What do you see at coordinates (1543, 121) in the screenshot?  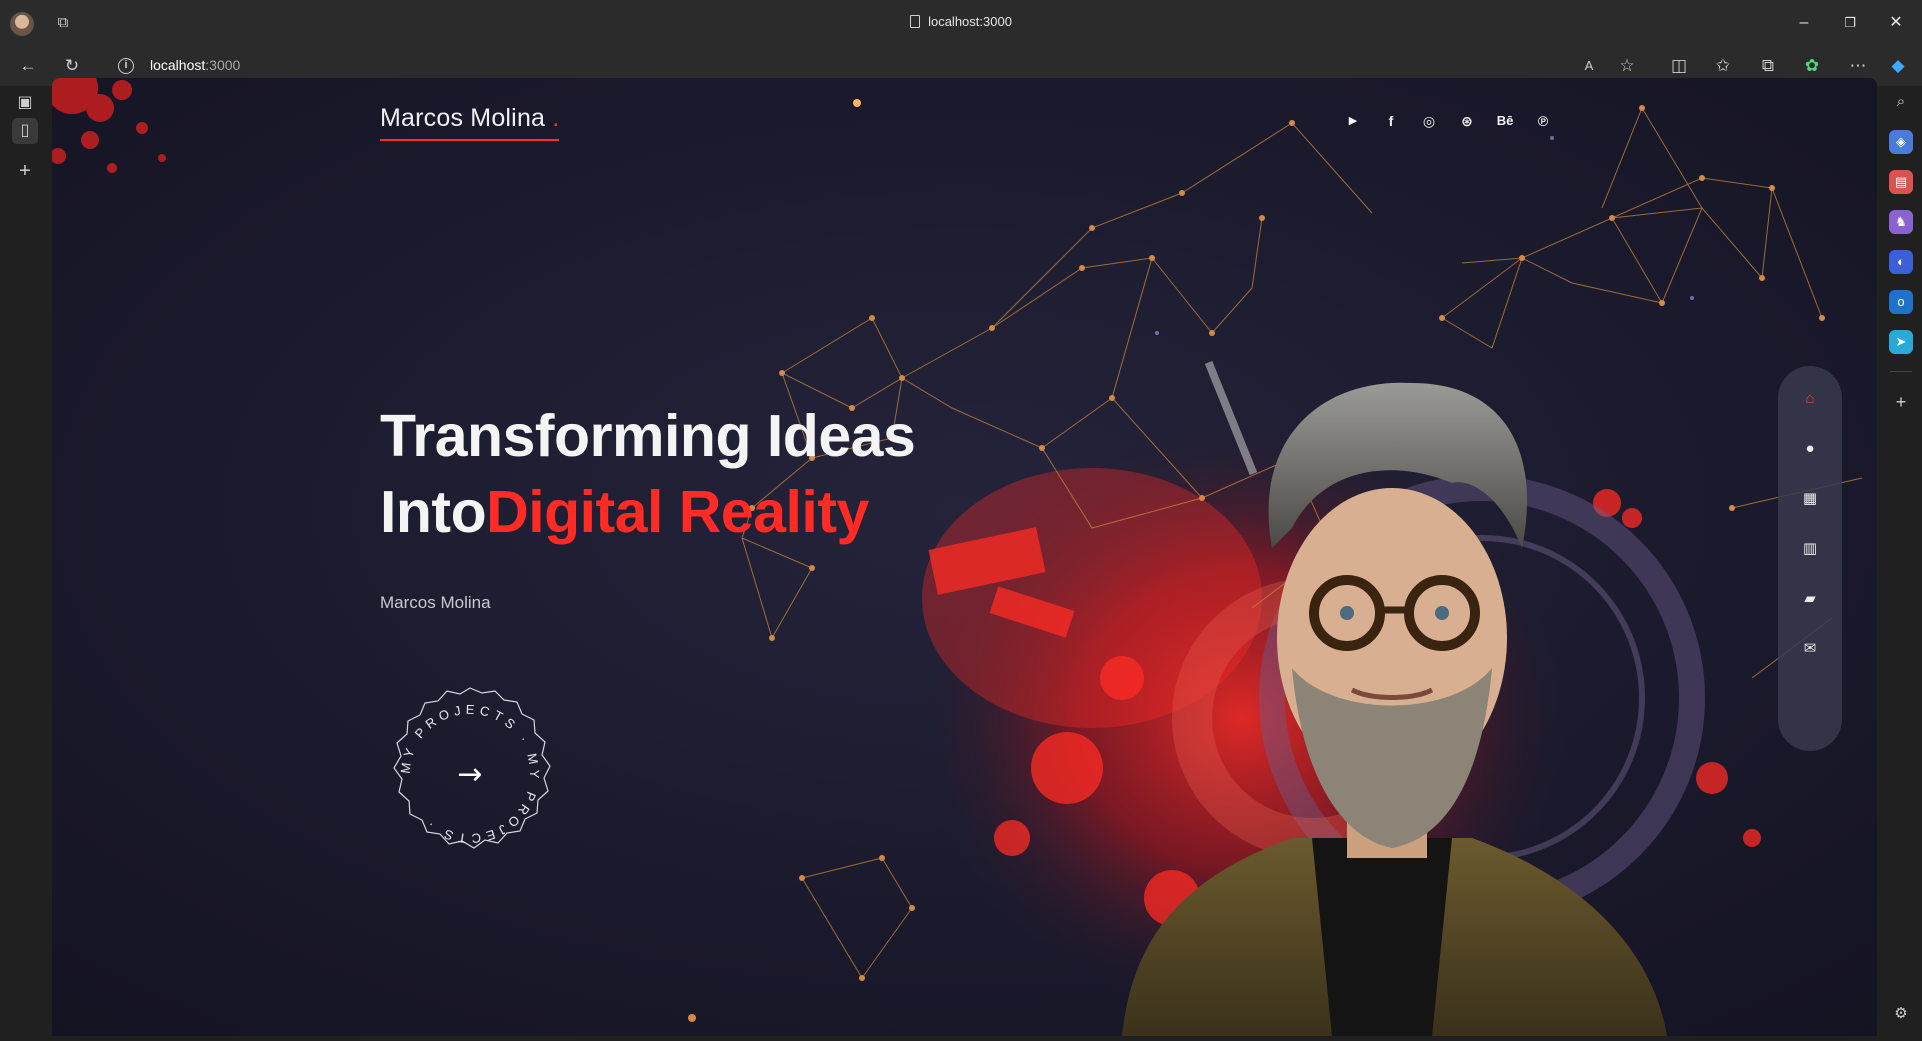 I see `pinterest-icon: ℗` at bounding box center [1543, 121].